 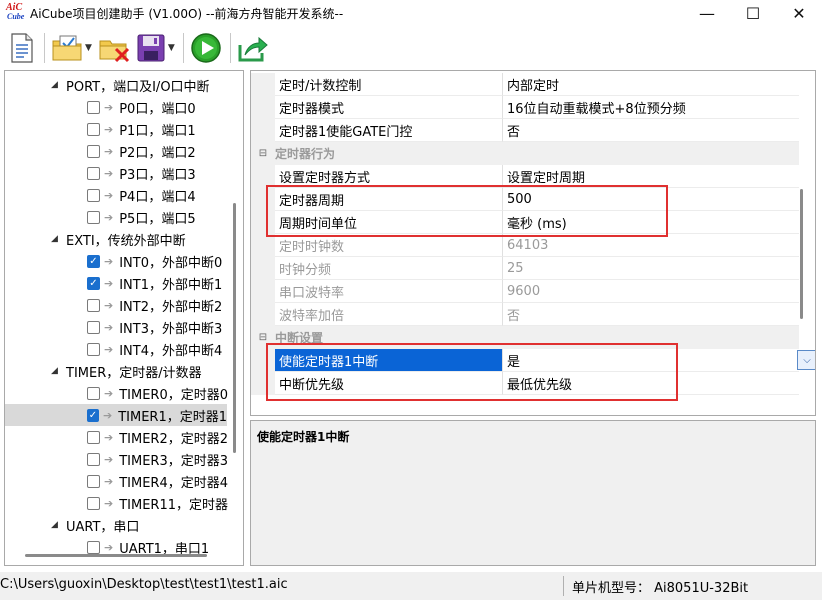 What do you see at coordinates (157, 131) in the screenshot?
I see `tree-item-label: P1口，端口1` at bounding box center [157, 131].